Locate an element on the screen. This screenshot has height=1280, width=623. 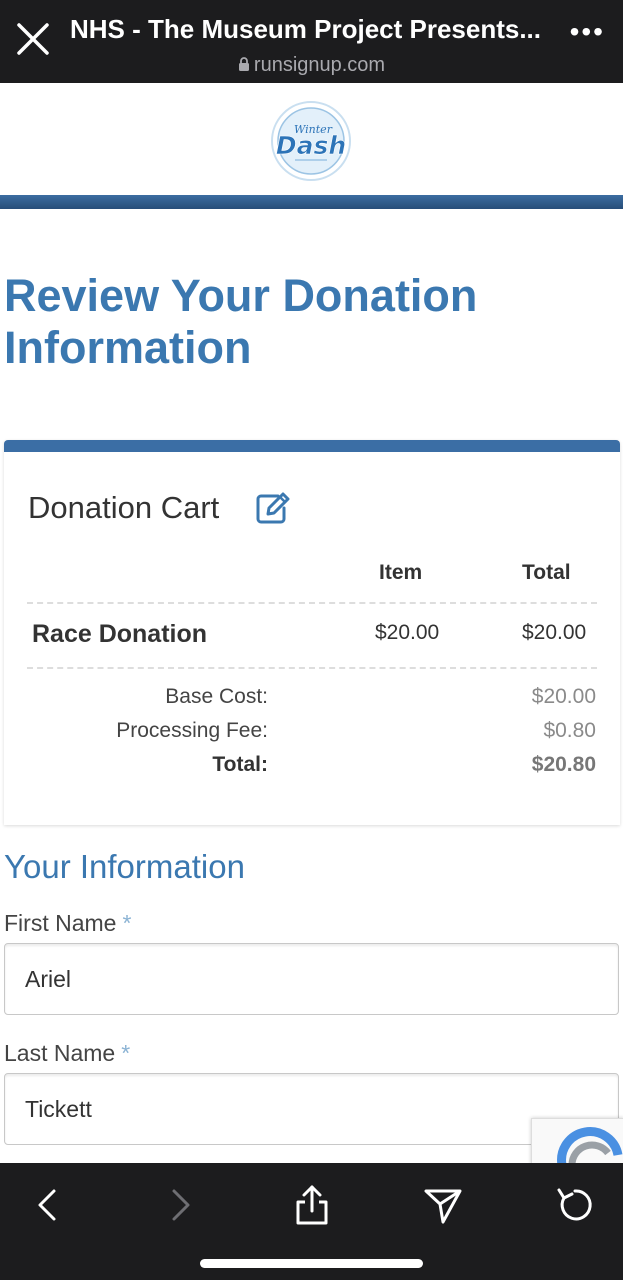
column-header-item: Item is located at coordinates (401, 572).